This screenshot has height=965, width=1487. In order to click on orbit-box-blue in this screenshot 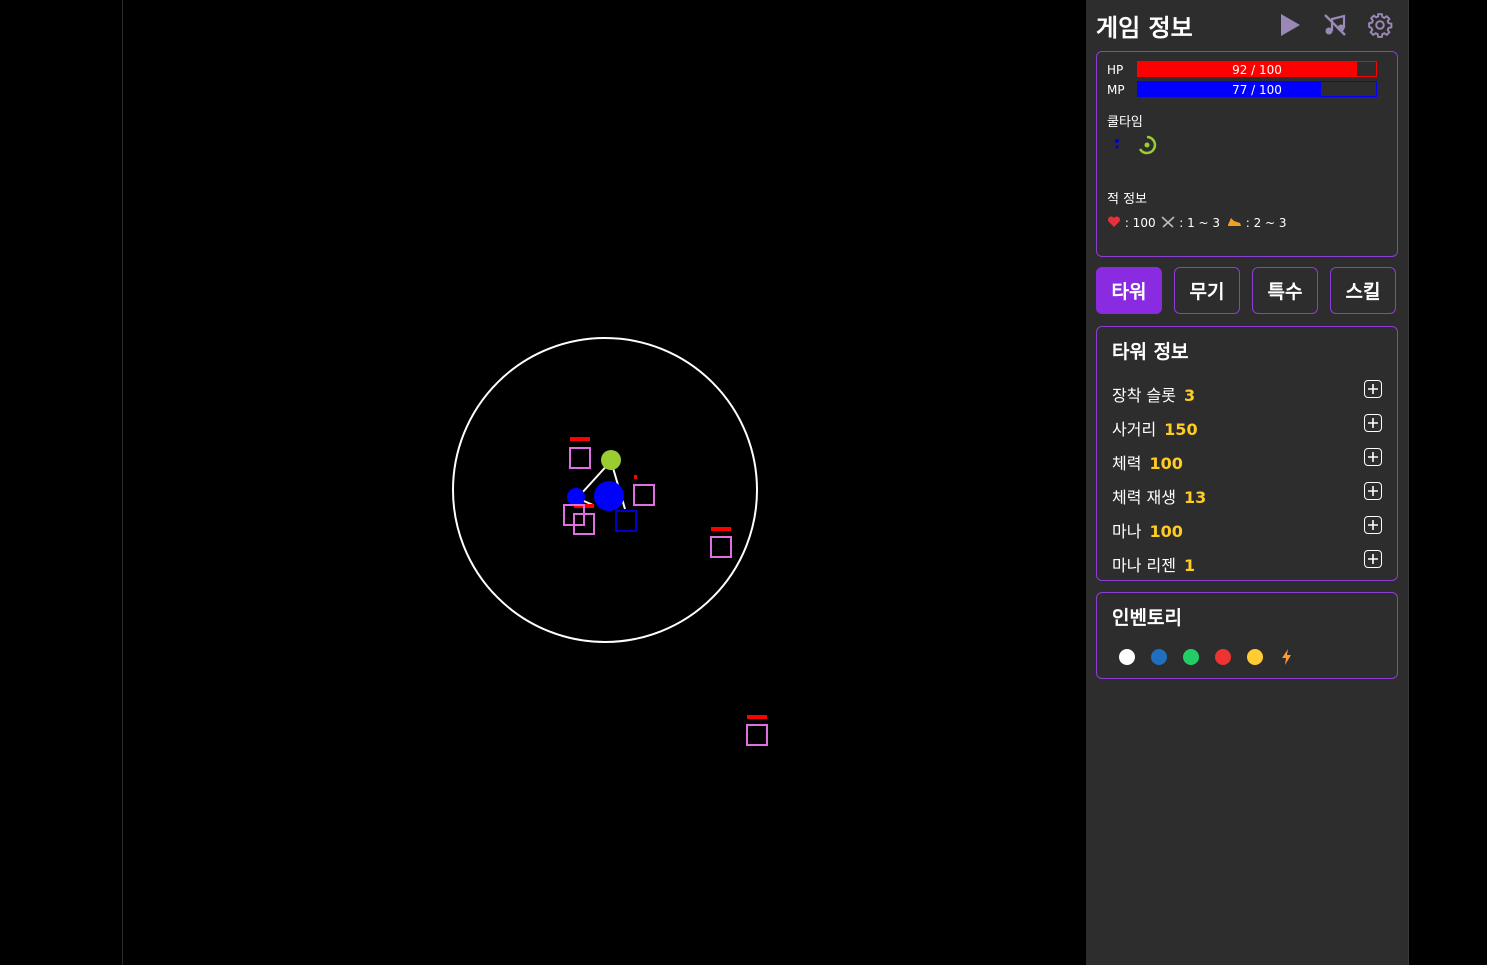, I will do `click(626, 521)`.